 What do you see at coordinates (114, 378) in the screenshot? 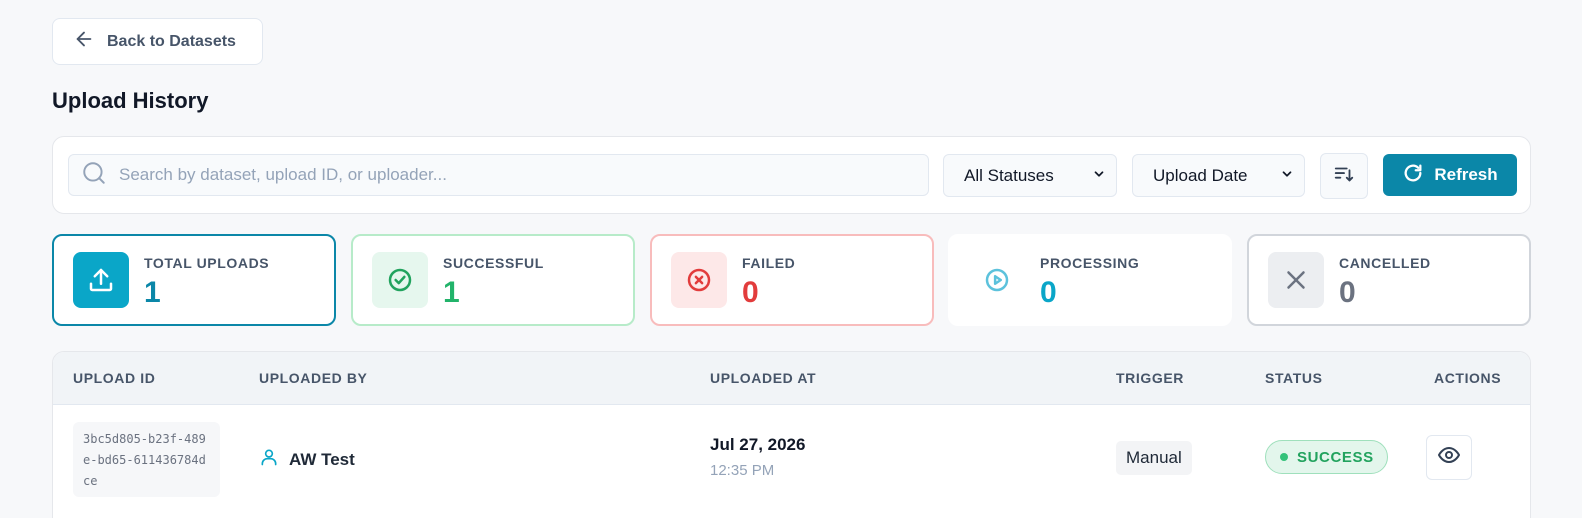
I see `column-header-upload-id: UPLOAD ID` at bounding box center [114, 378].